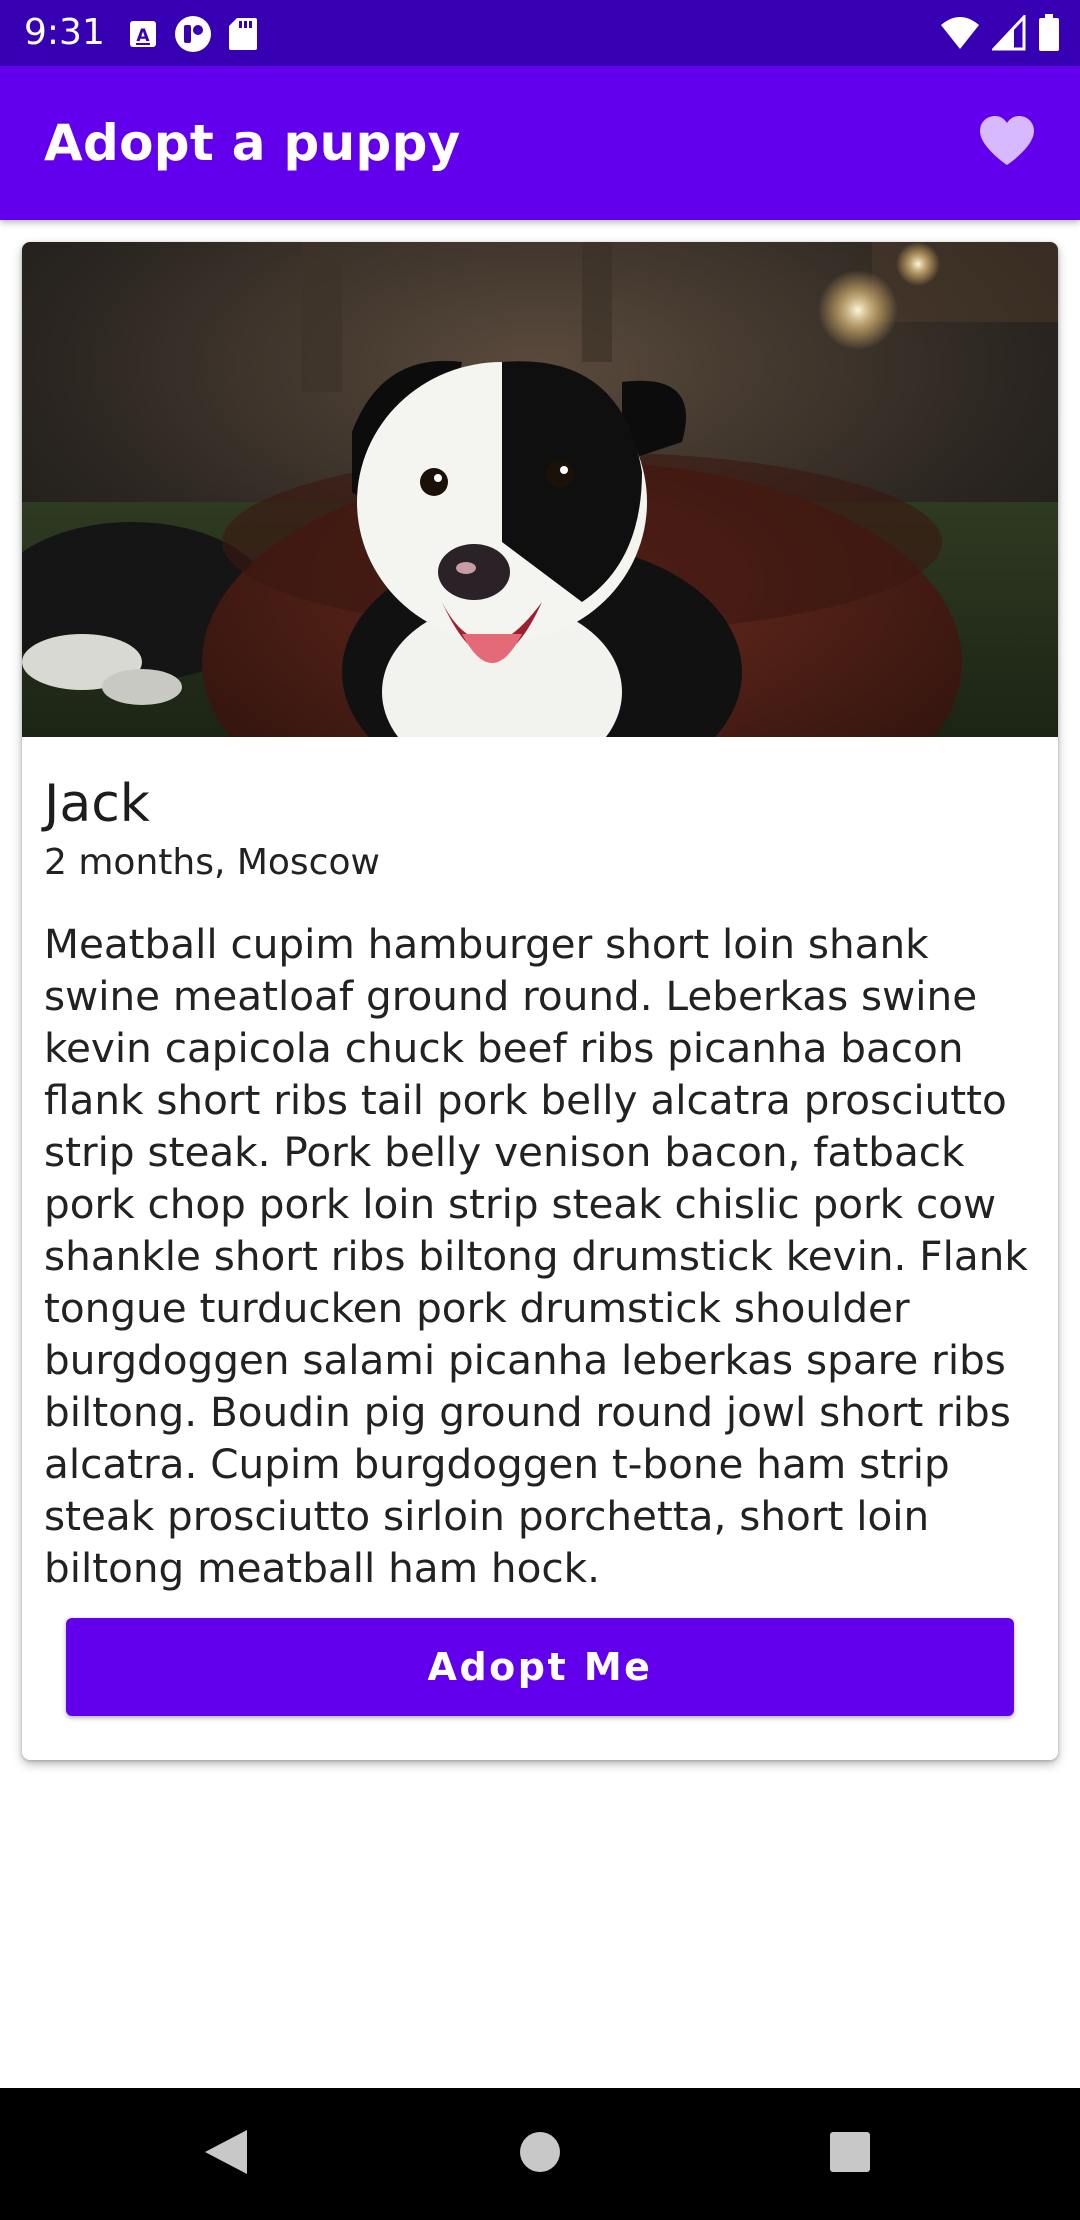 The height and width of the screenshot is (2220, 1080). I want to click on status-system-icons, so click(1000, 33).